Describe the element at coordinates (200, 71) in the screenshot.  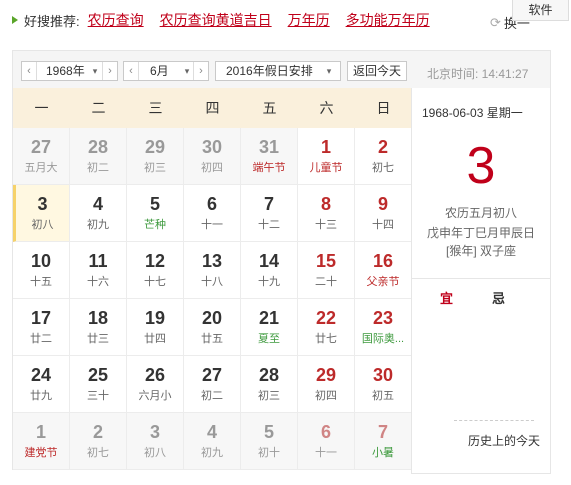
I see `next-month-icon: ›` at that location.